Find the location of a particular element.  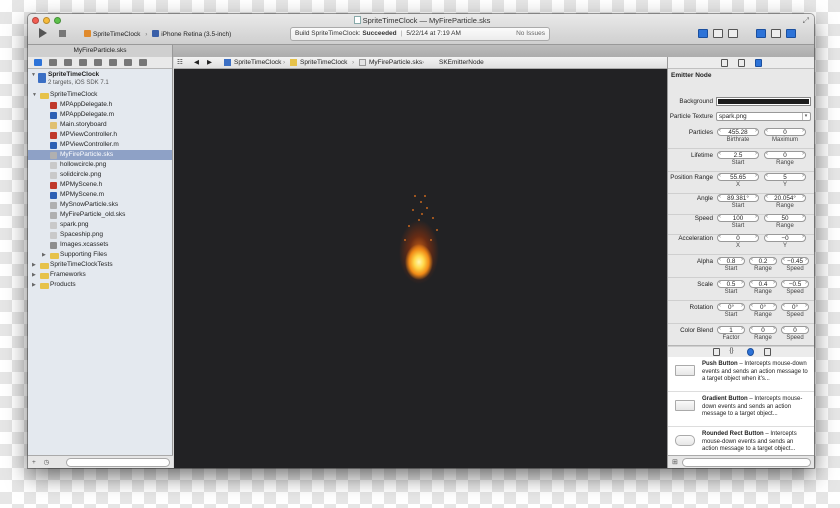

rotation-speed-field: 0° is located at coordinates (795, 307).